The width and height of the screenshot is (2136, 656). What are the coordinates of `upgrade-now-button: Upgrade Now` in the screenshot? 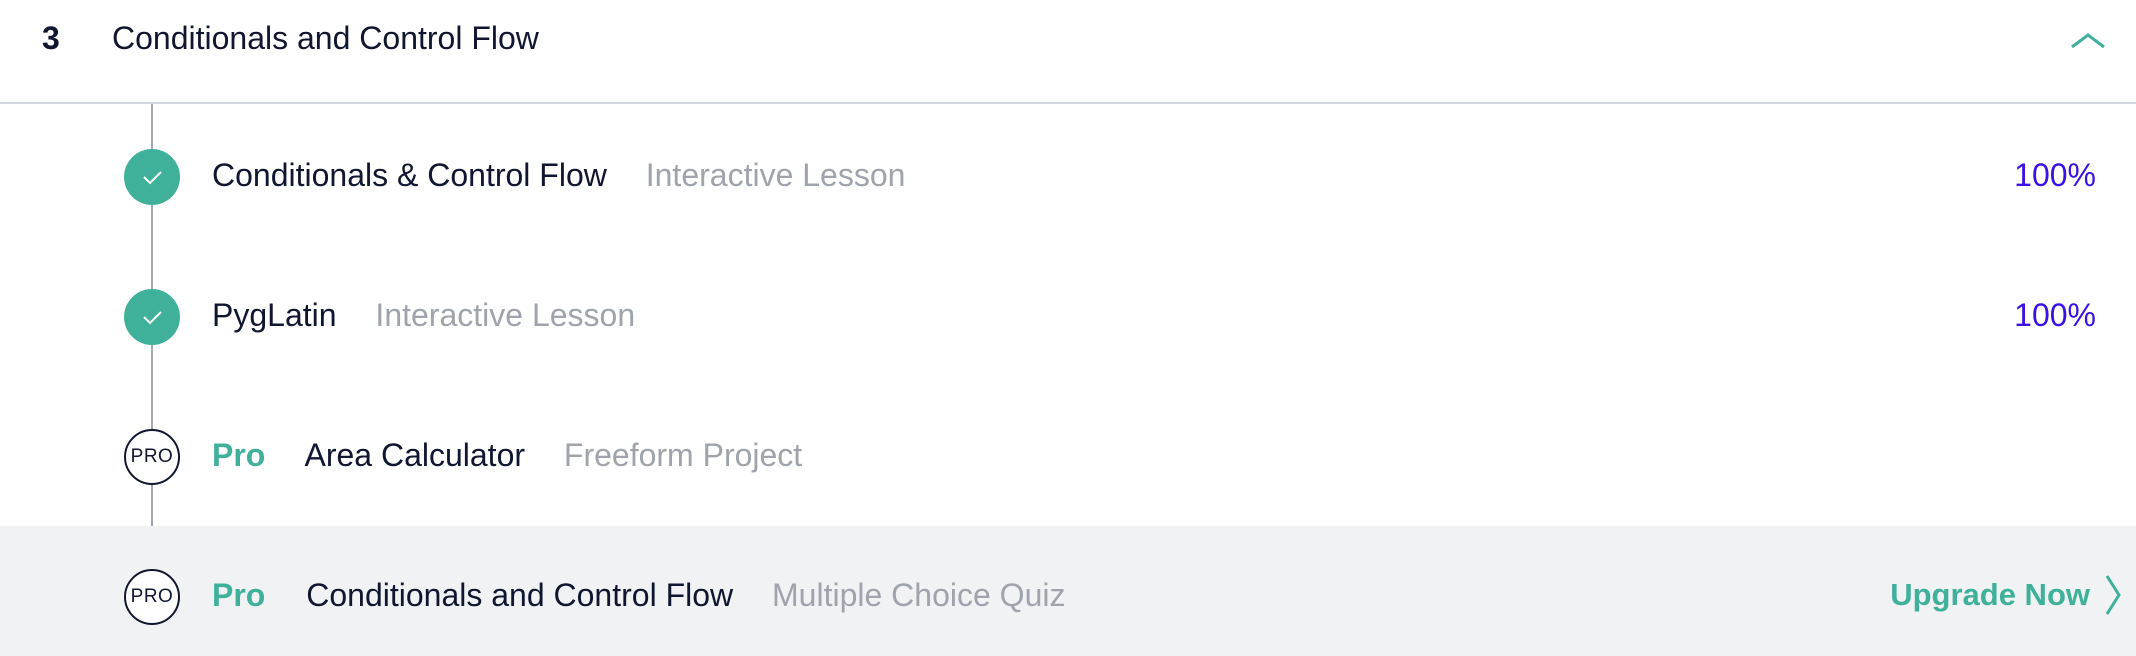 It's located at (2006, 595).